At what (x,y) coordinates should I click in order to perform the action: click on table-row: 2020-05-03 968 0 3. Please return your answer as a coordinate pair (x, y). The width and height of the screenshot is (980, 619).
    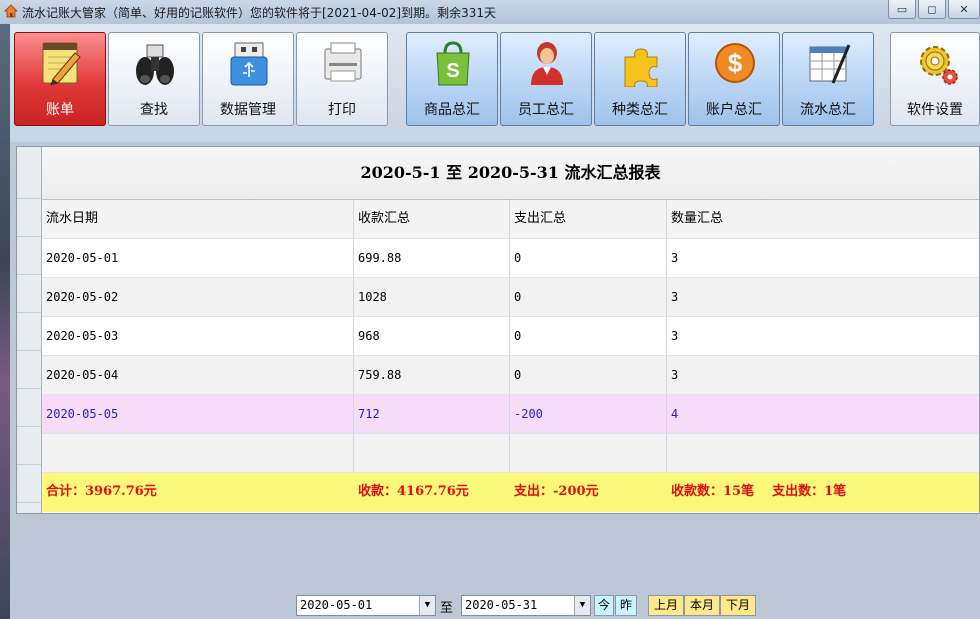
    Looking at the image, I should click on (510, 336).